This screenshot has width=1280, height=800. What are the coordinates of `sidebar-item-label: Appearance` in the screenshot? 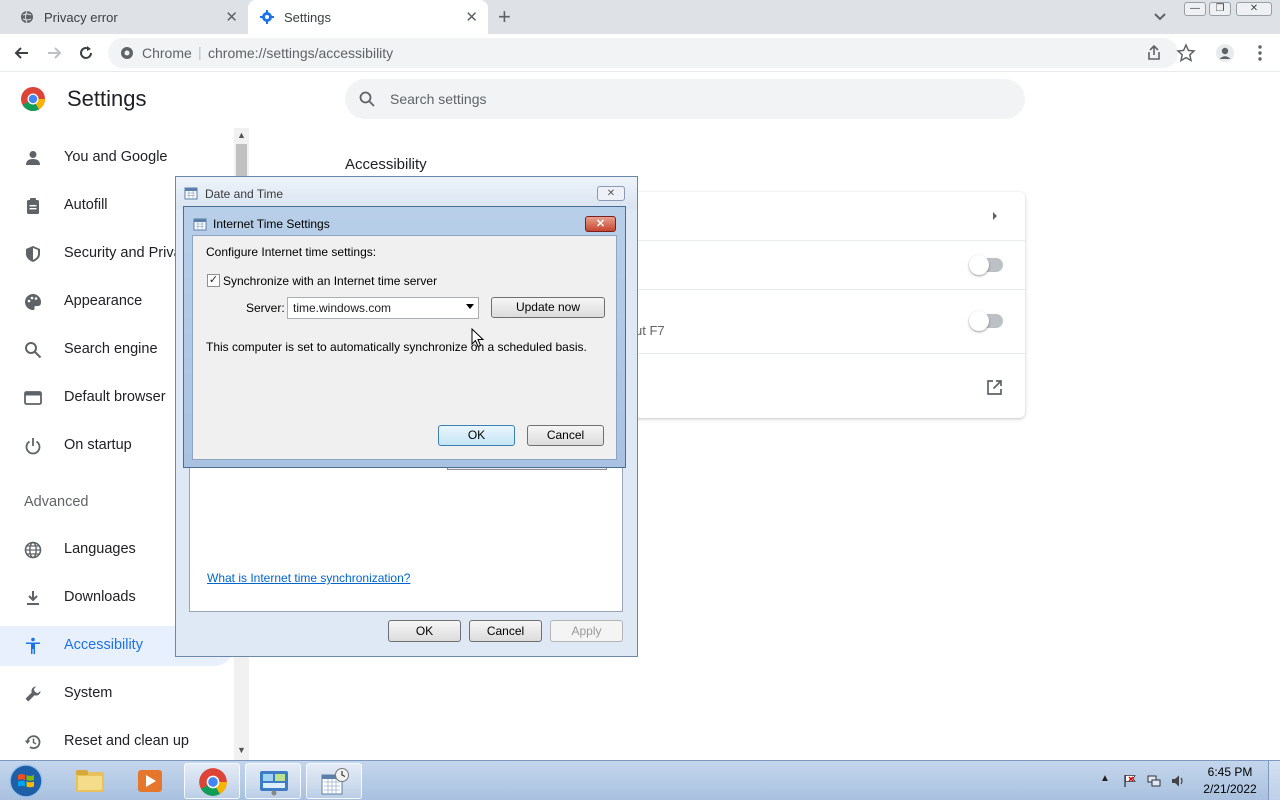 It's located at (103, 301).